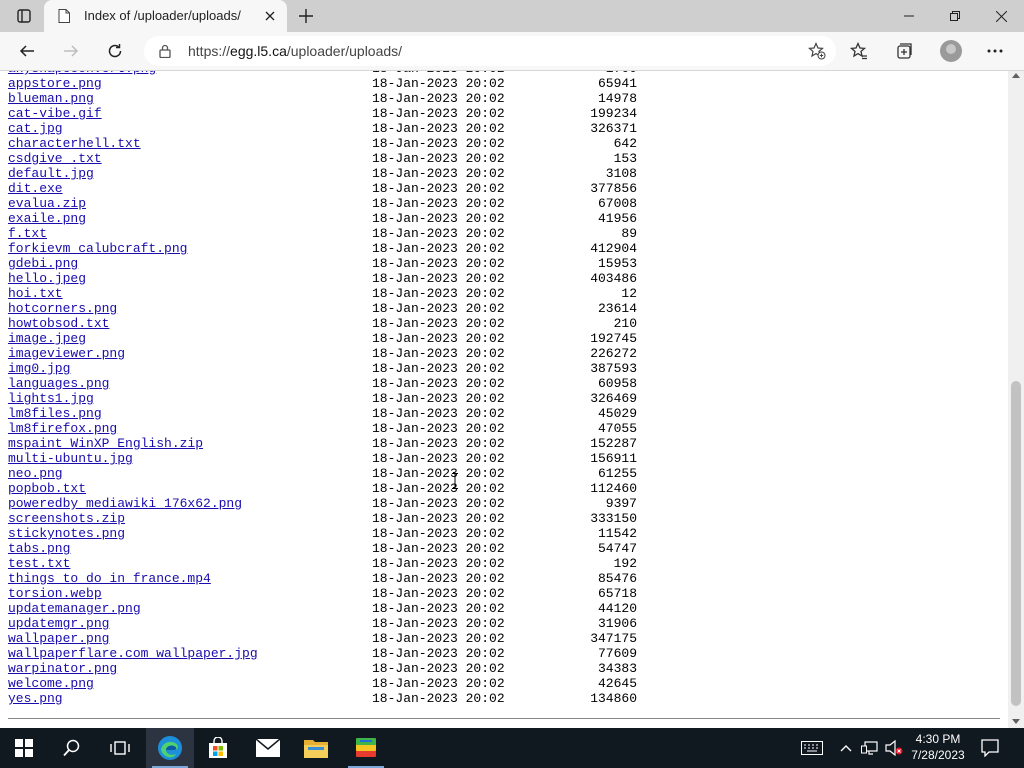  I want to click on url-text: https://egg.l5.ca/uploader/uploads/, so click(295, 51).